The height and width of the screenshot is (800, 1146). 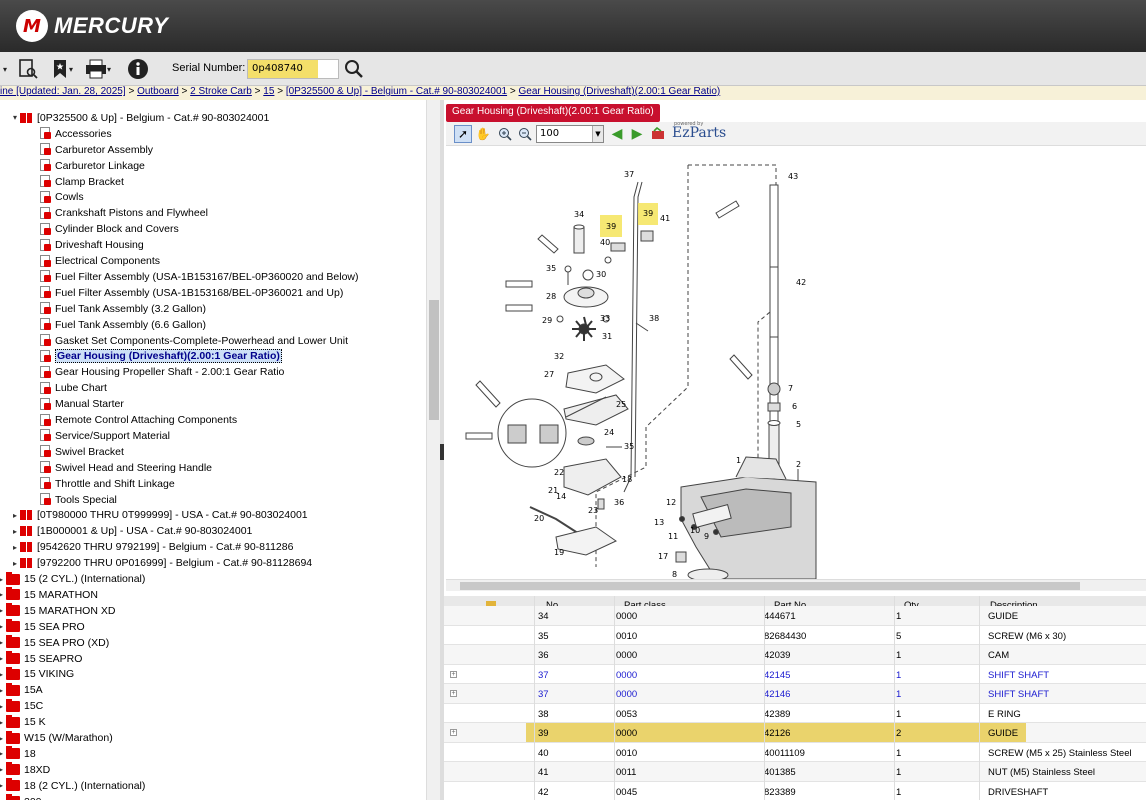 I want to click on expand-toggle-icon: ▾, so click(x=15, y=117).